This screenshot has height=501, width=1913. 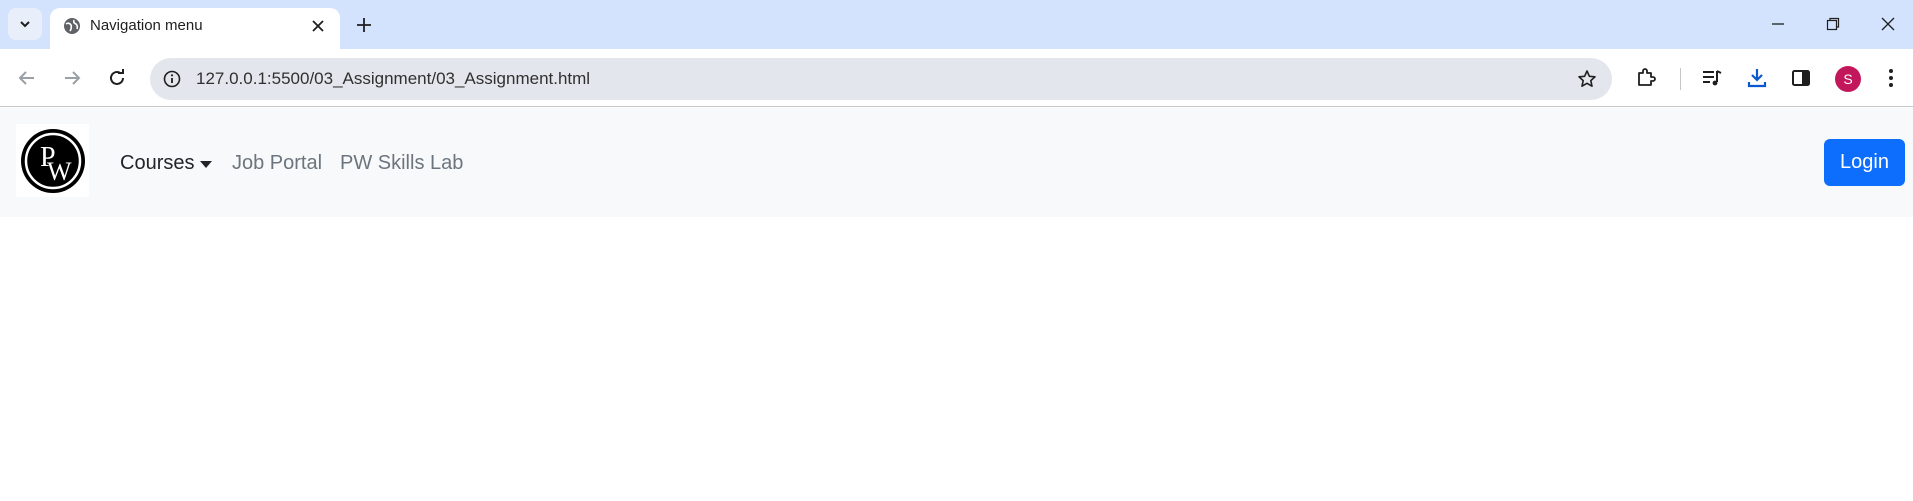 I want to click on close-window-button, so click(x=1888, y=24).